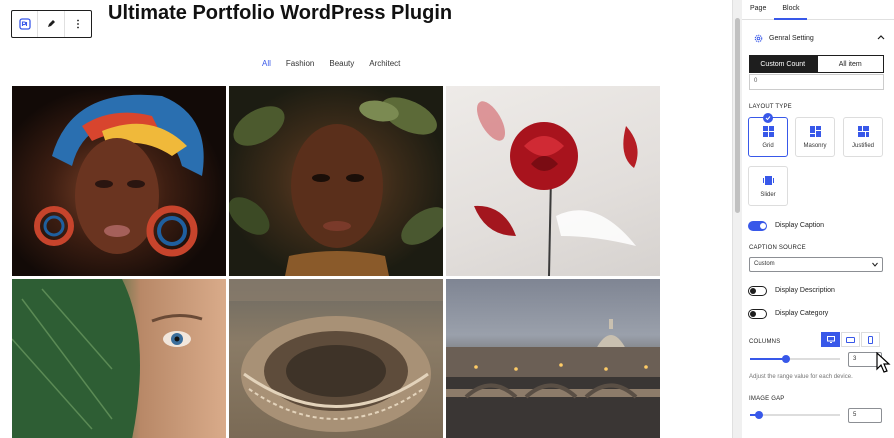 This screenshot has height=438, width=894. I want to click on pencil-icon, so click(52, 23).